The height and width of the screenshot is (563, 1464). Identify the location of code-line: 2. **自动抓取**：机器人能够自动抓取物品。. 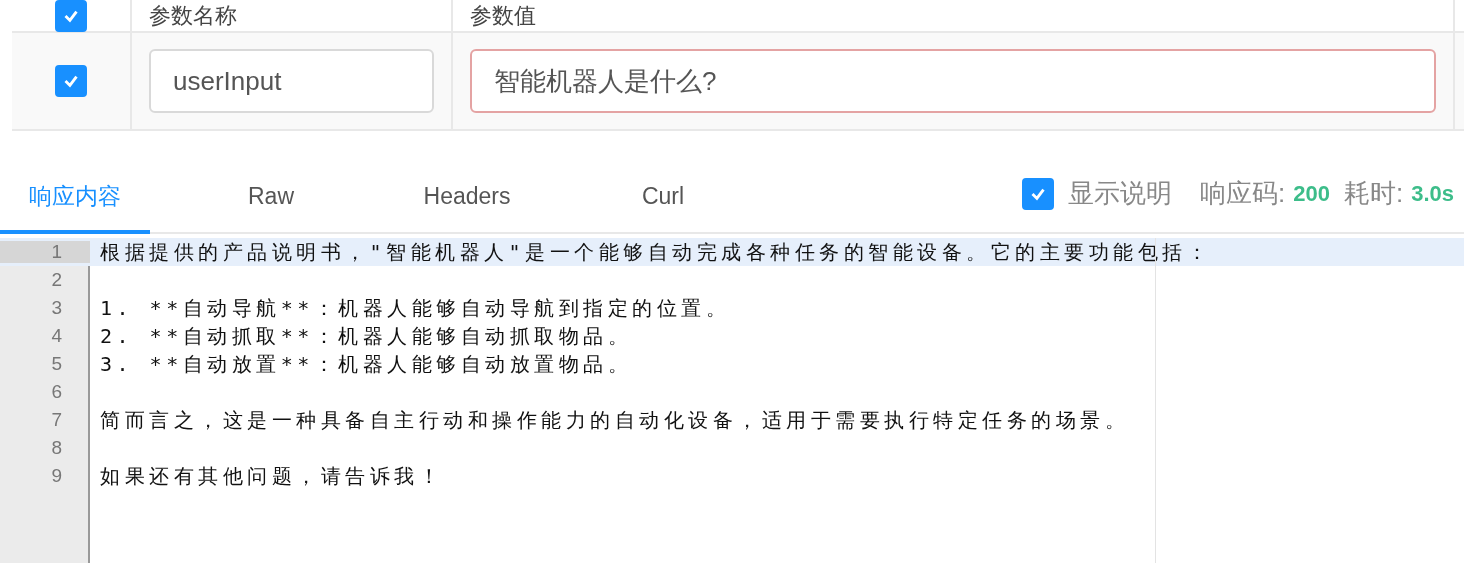
(366, 335).